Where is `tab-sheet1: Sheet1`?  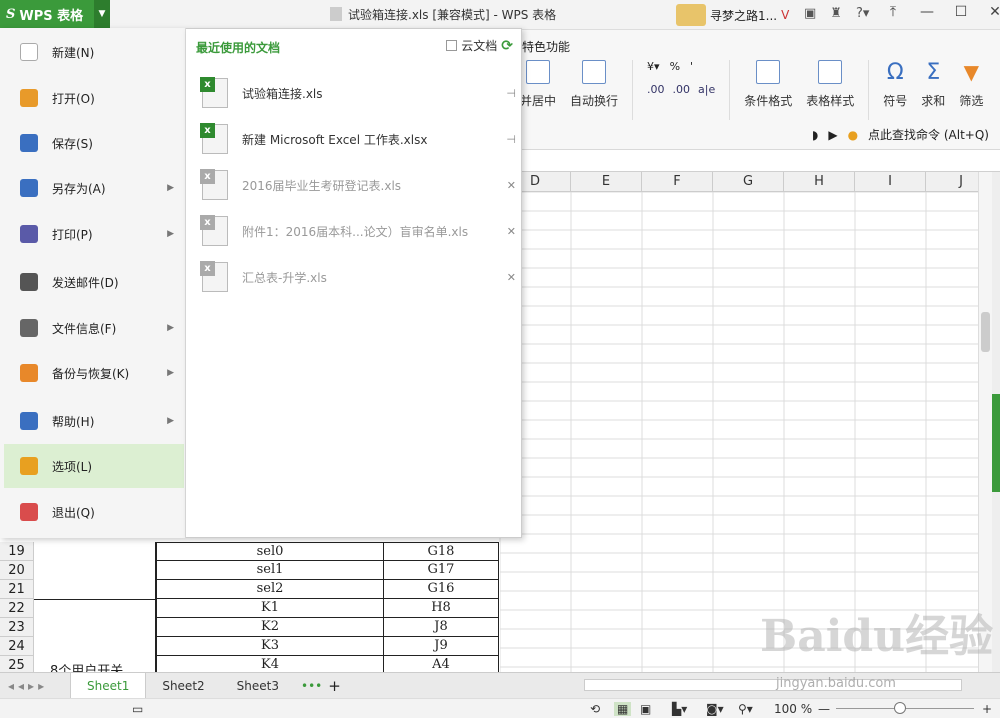
tab-sheet1: Sheet1 is located at coordinates (108, 685).